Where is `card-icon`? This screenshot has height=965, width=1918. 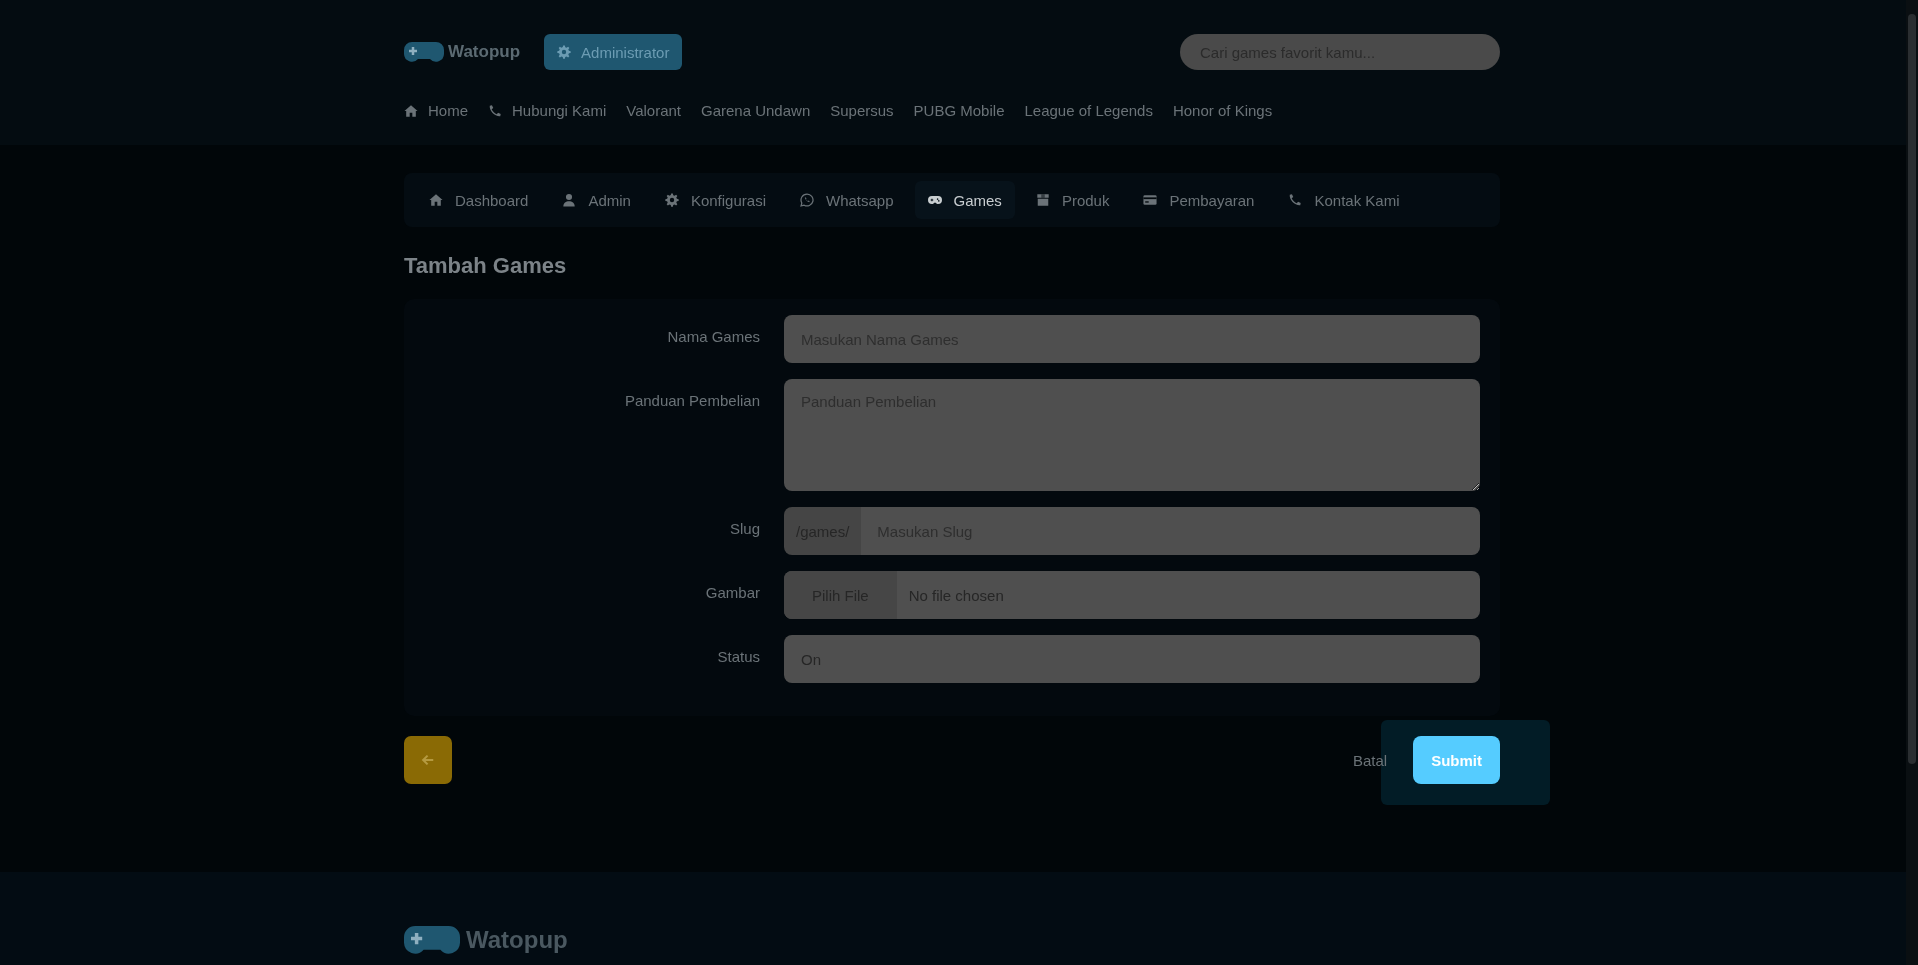 card-icon is located at coordinates (1150, 200).